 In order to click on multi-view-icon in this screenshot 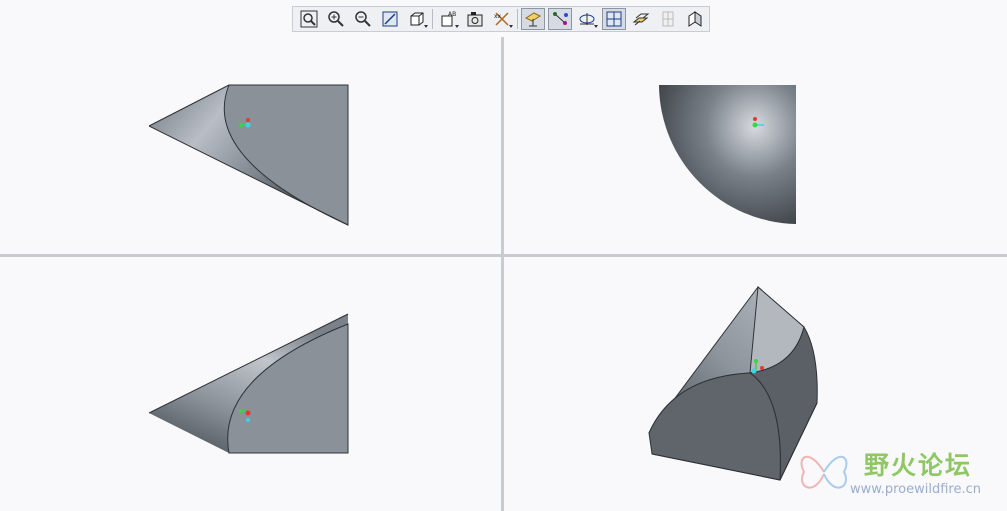, I will do `click(614, 19)`.